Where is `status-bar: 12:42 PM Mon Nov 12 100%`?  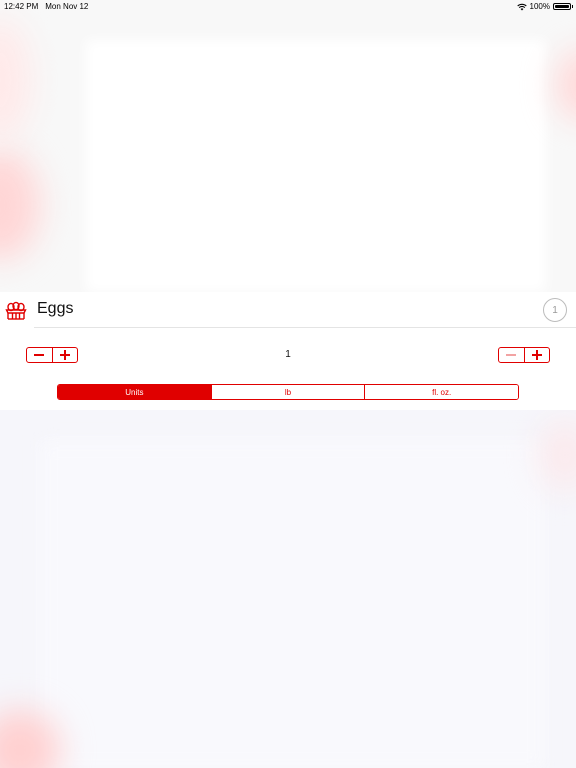
status-bar: 12:42 PM Mon Nov 12 100% is located at coordinates (288, 6).